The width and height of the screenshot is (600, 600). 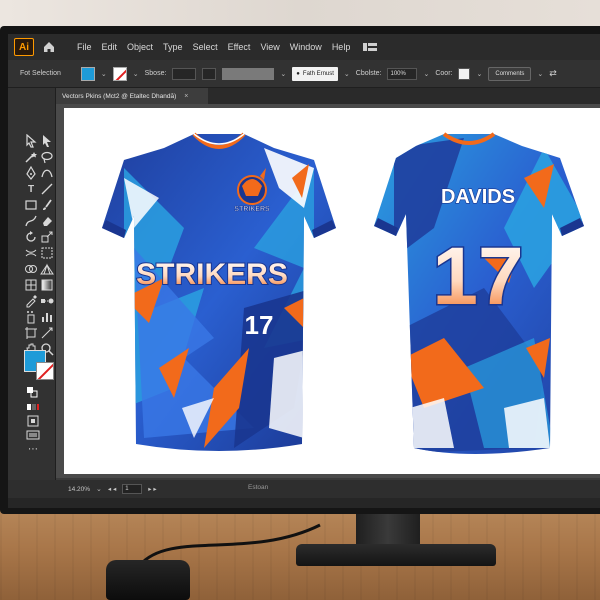 What do you see at coordinates (47, 221) in the screenshot?
I see `eraser-tool-icon` at bounding box center [47, 221].